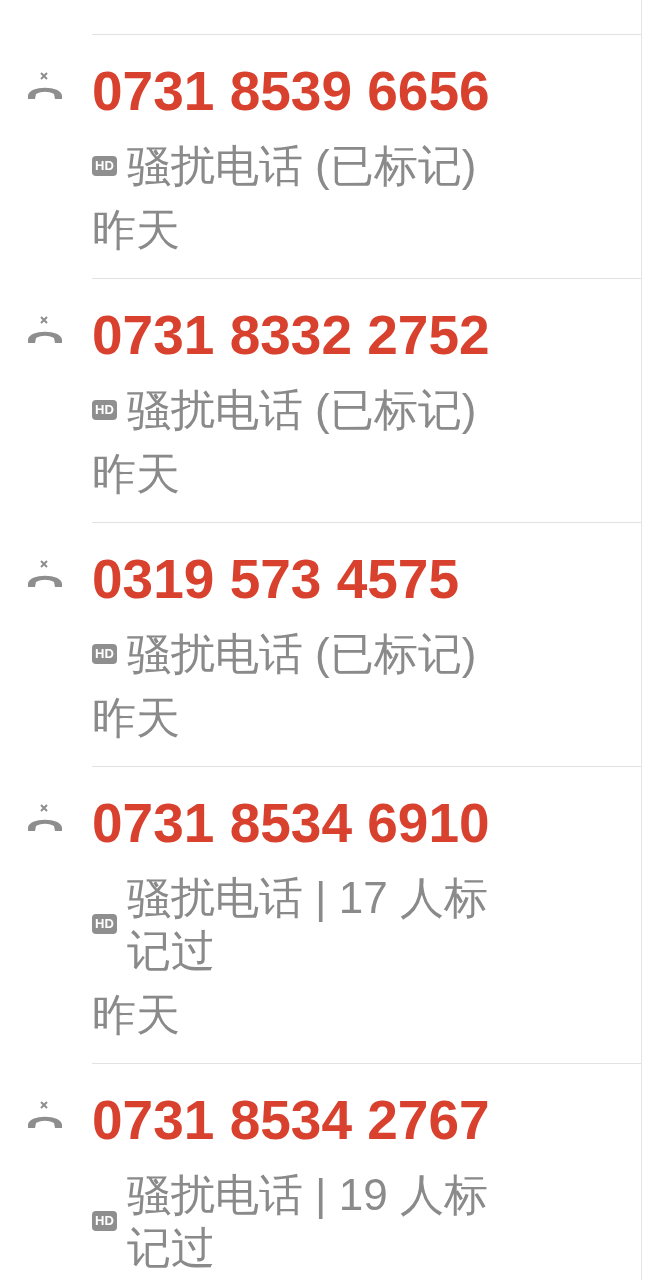 This screenshot has height=1280, width=645. I want to click on phone-number: 0731 8332 2752, so click(291, 335).